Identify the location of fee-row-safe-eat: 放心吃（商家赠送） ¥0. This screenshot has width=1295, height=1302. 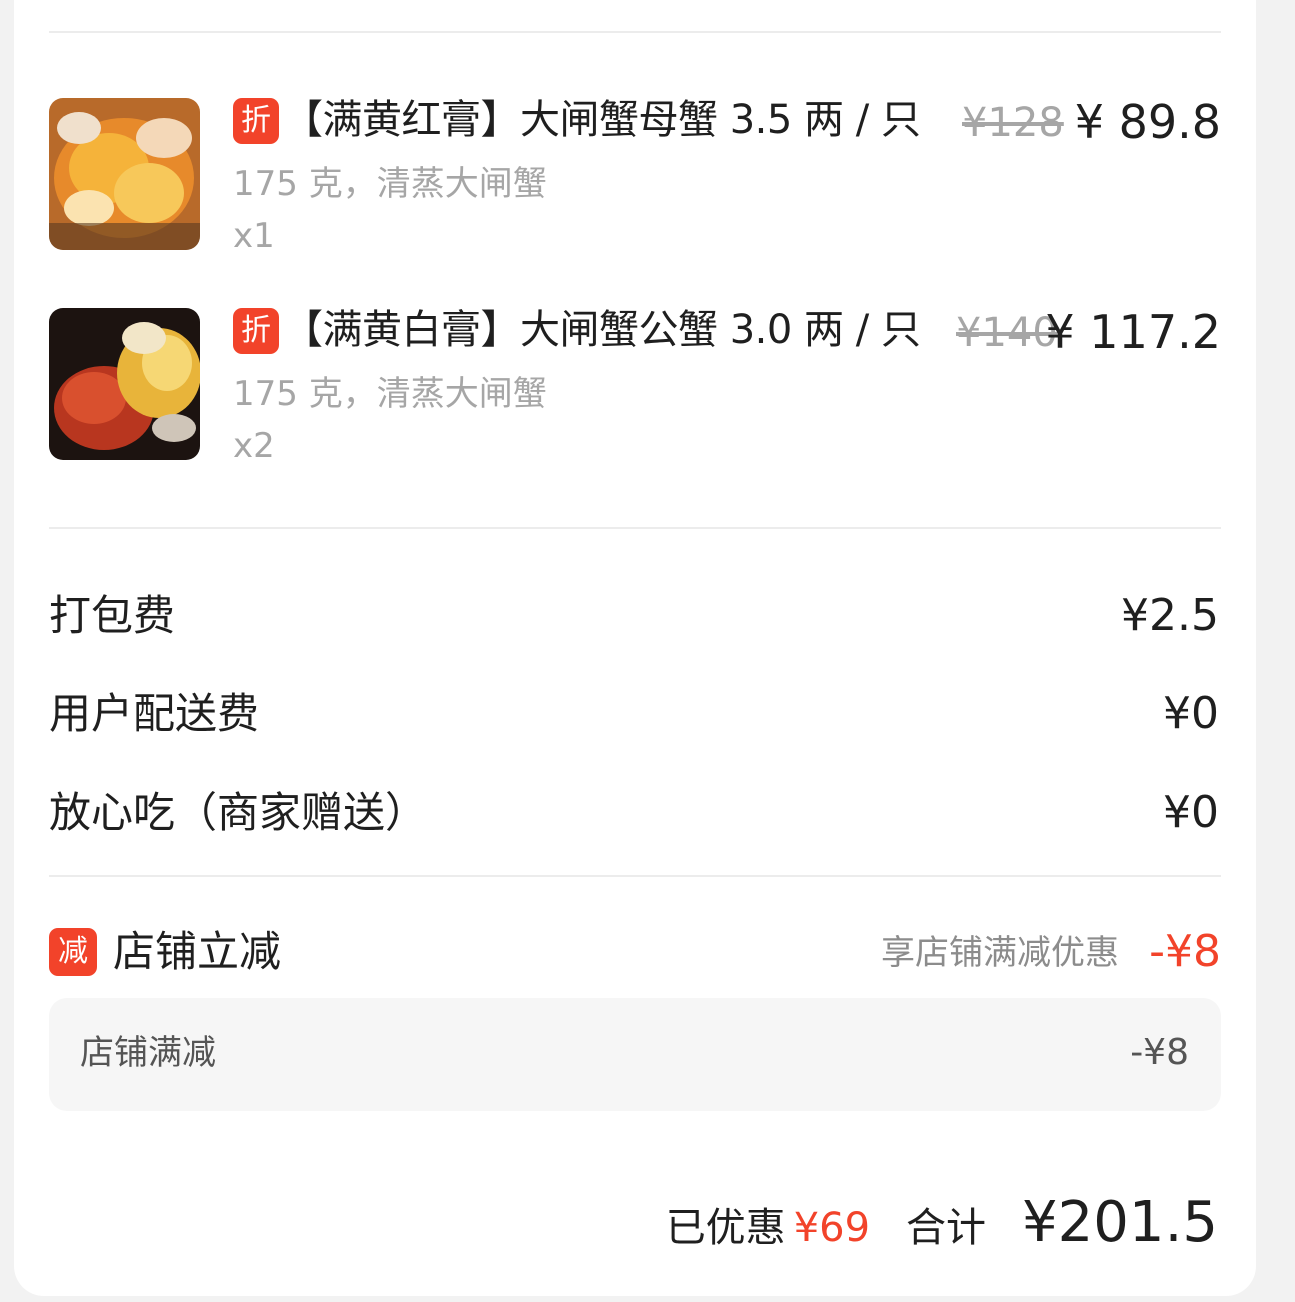
(634, 813).